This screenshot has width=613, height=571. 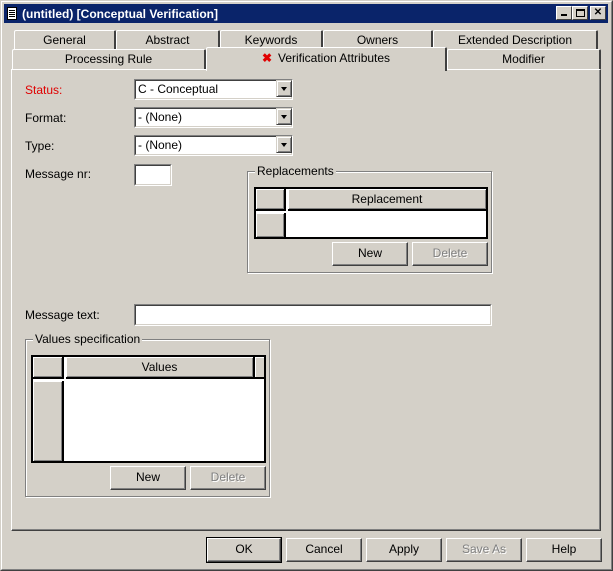 I want to click on message-text-field, so click(x=313, y=315).